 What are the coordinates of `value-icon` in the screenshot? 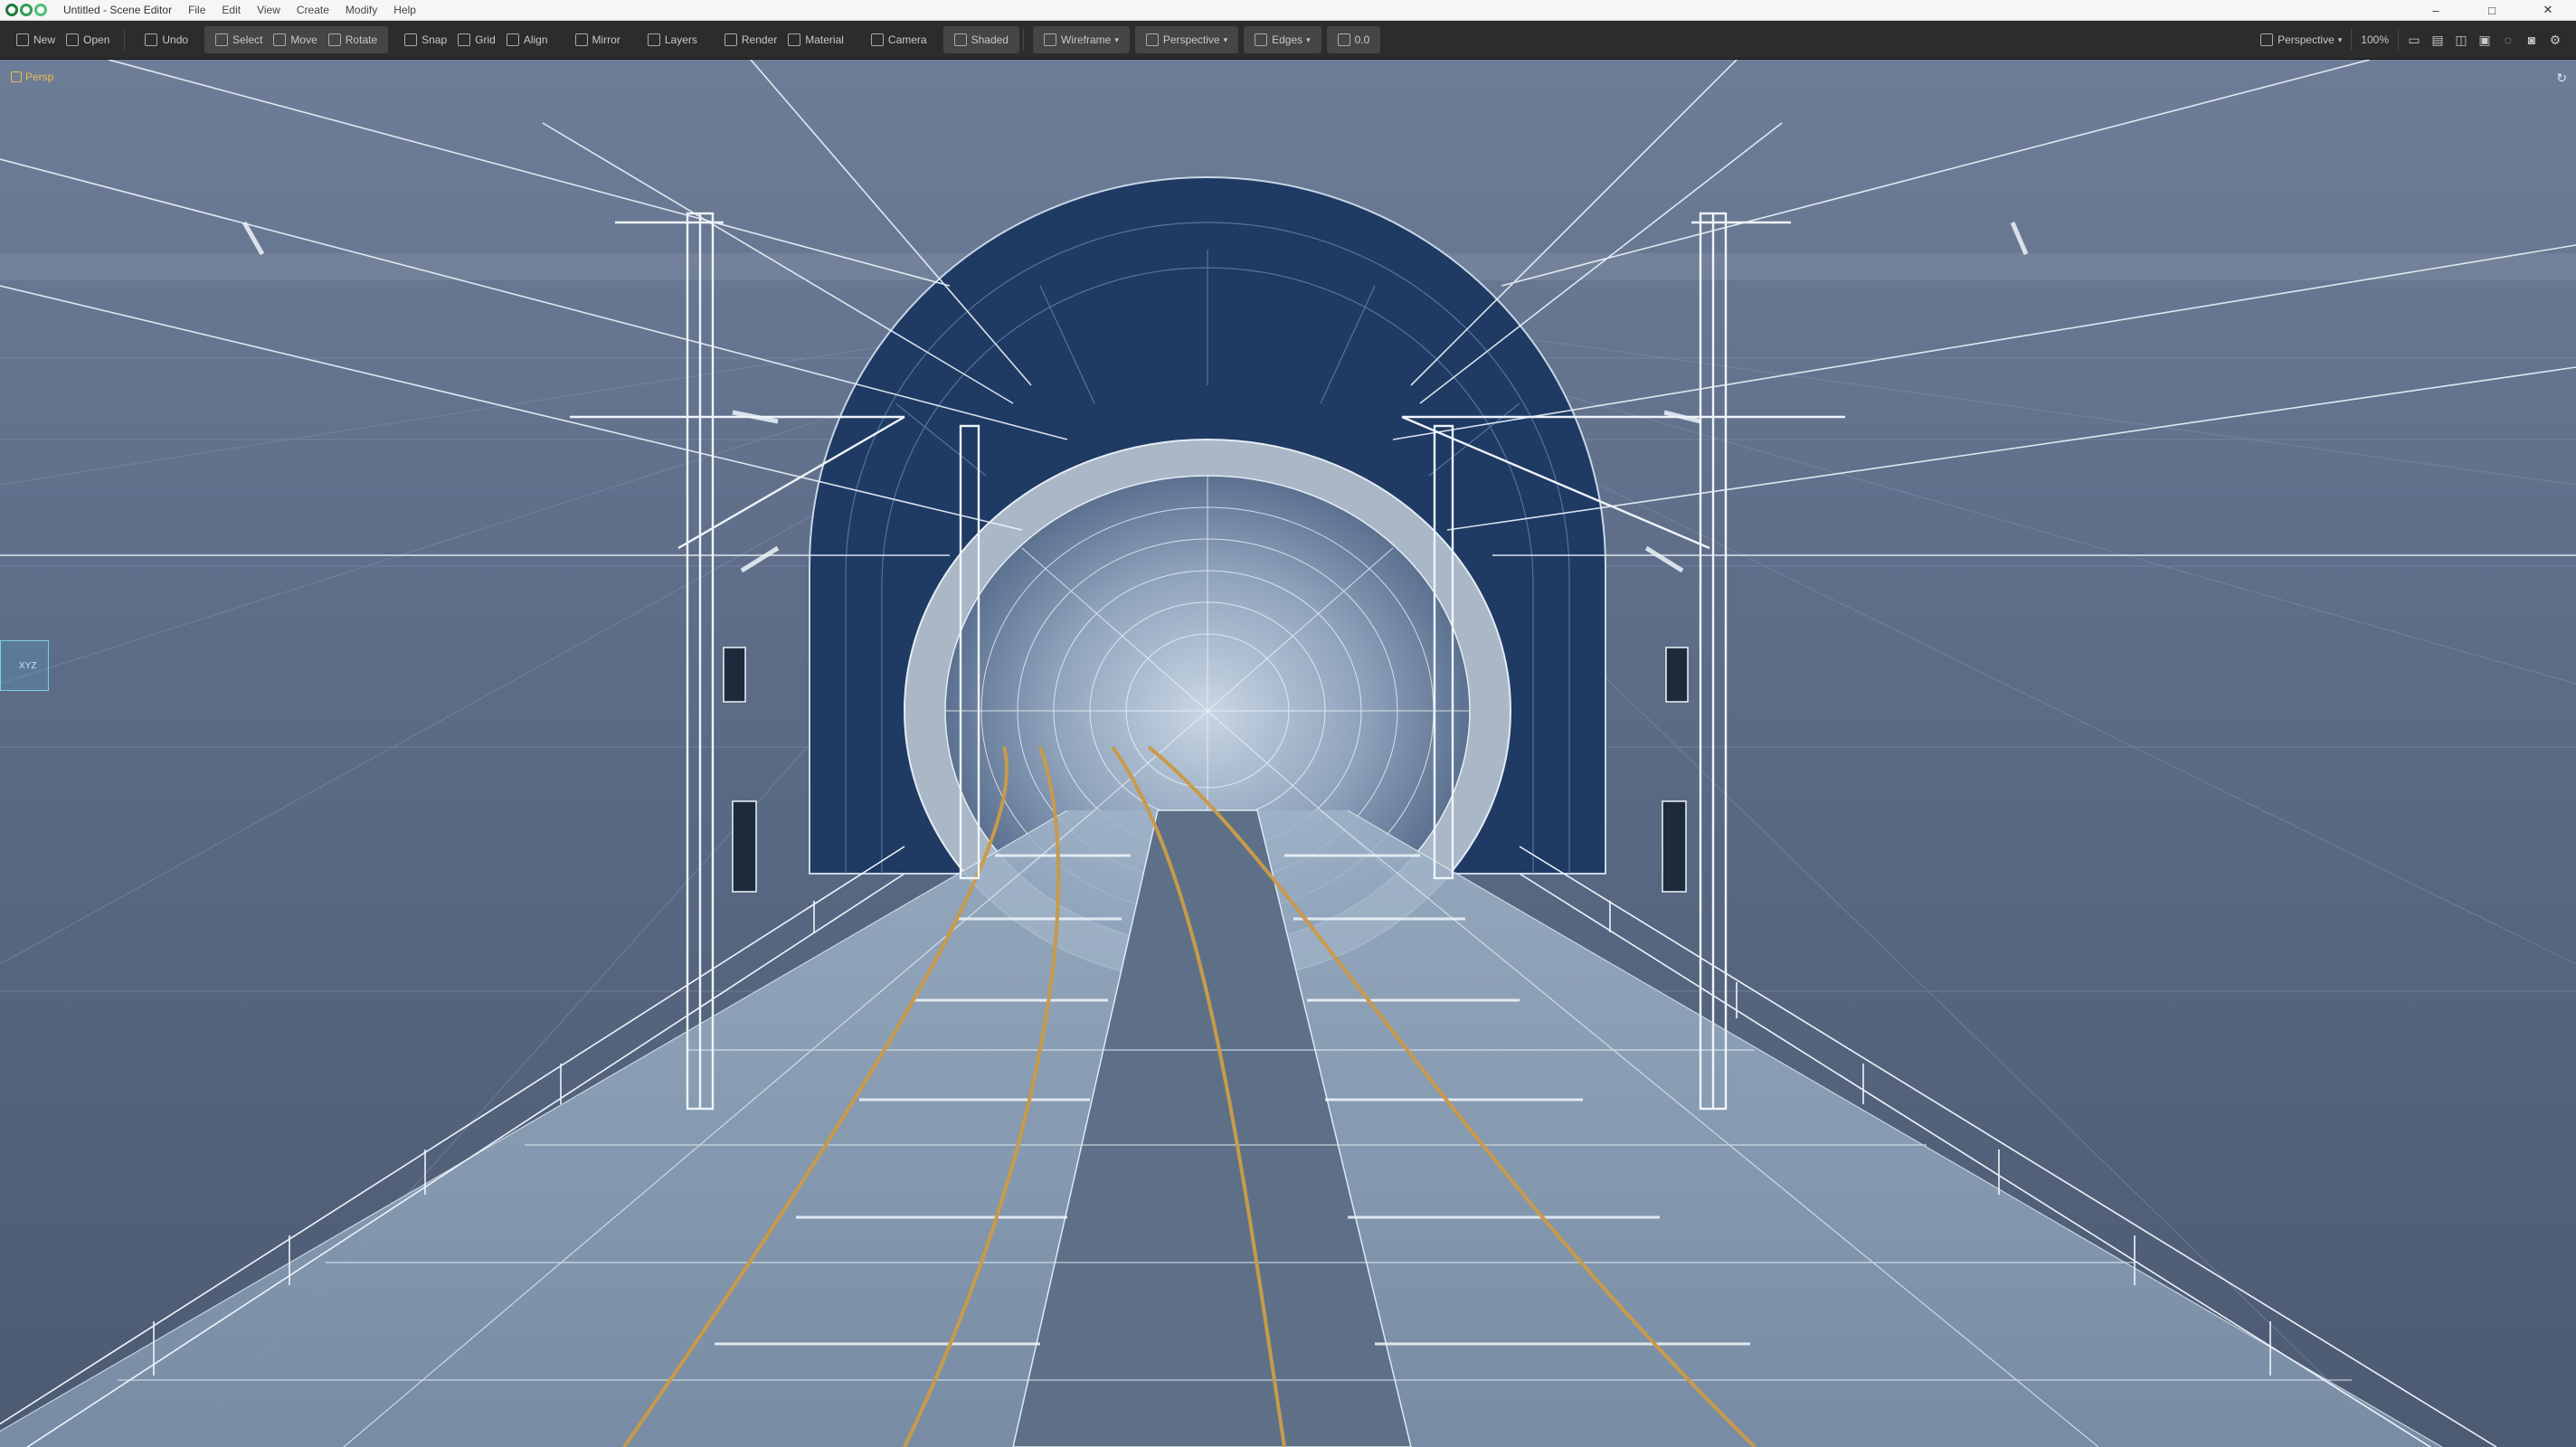 It's located at (1343, 39).